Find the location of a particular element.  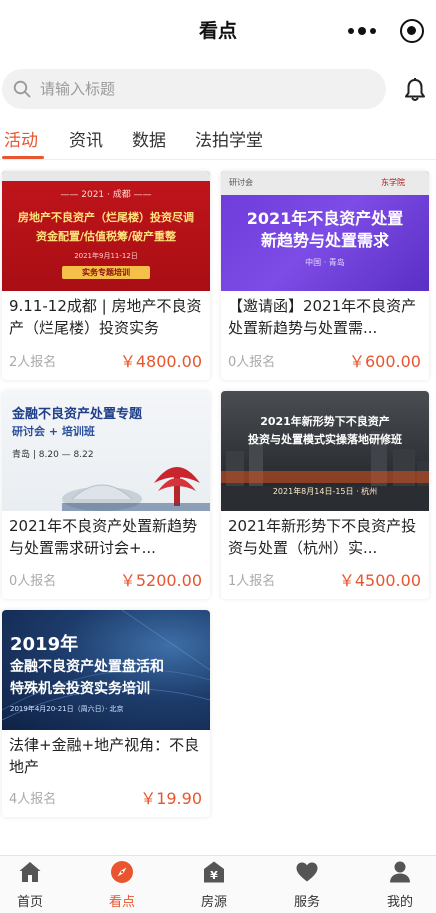

heart-icon is located at coordinates (307, 872).